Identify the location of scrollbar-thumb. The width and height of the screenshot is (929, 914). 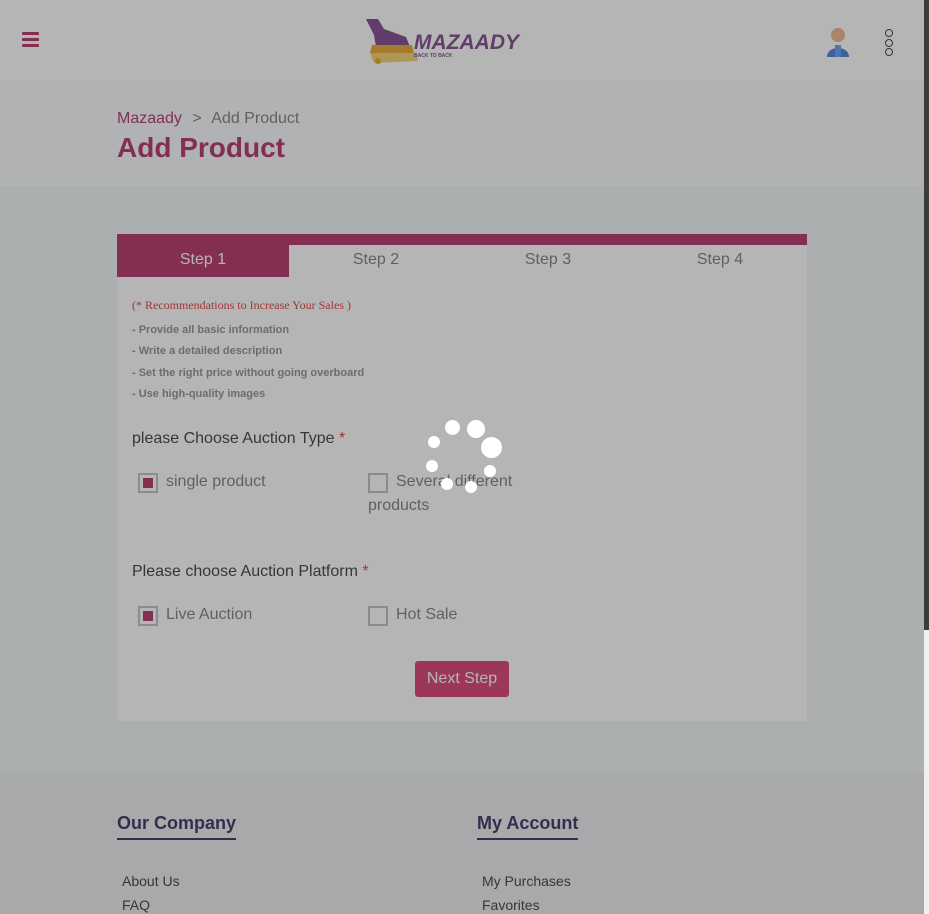
(926, 315).